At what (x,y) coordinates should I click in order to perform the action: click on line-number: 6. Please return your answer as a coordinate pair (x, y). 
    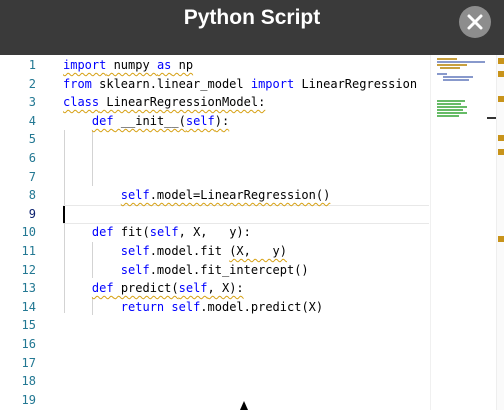
    Looking at the image, I should click on (32, 158).